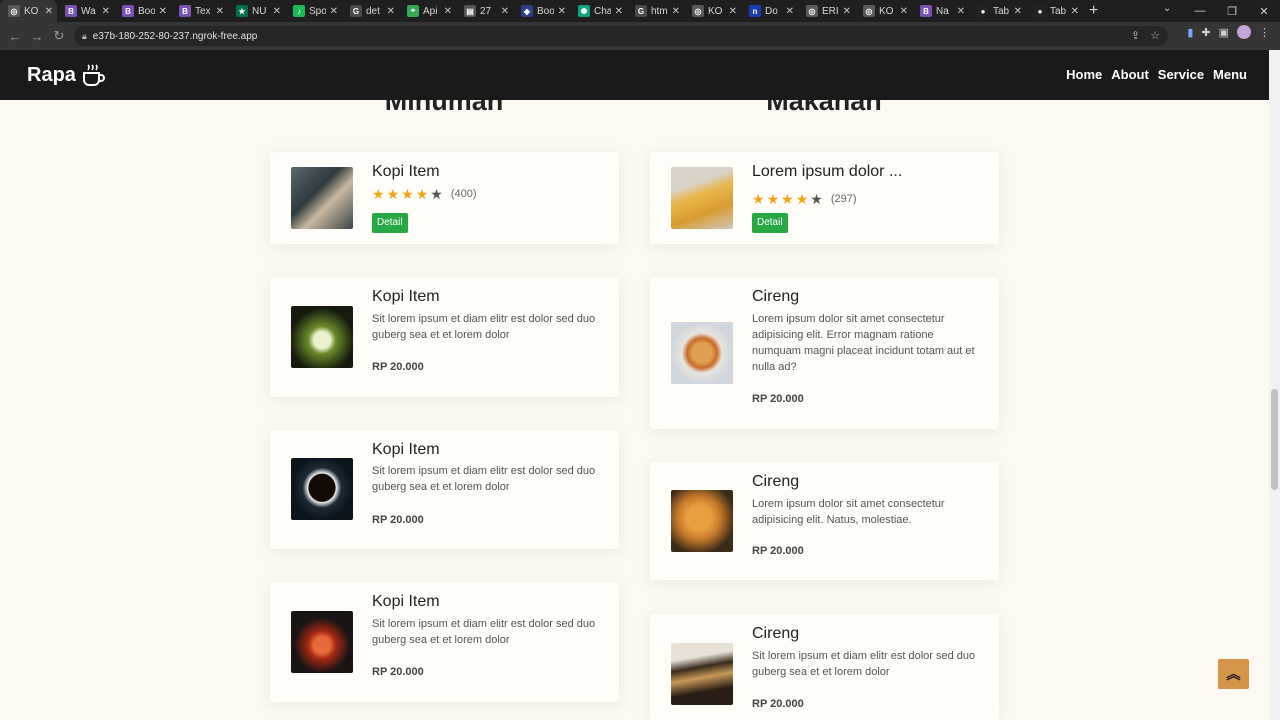  What do you see at coordinates (755, 11) in the screenshot?
I see `n-icon: n` at bounding box center [755, 11].